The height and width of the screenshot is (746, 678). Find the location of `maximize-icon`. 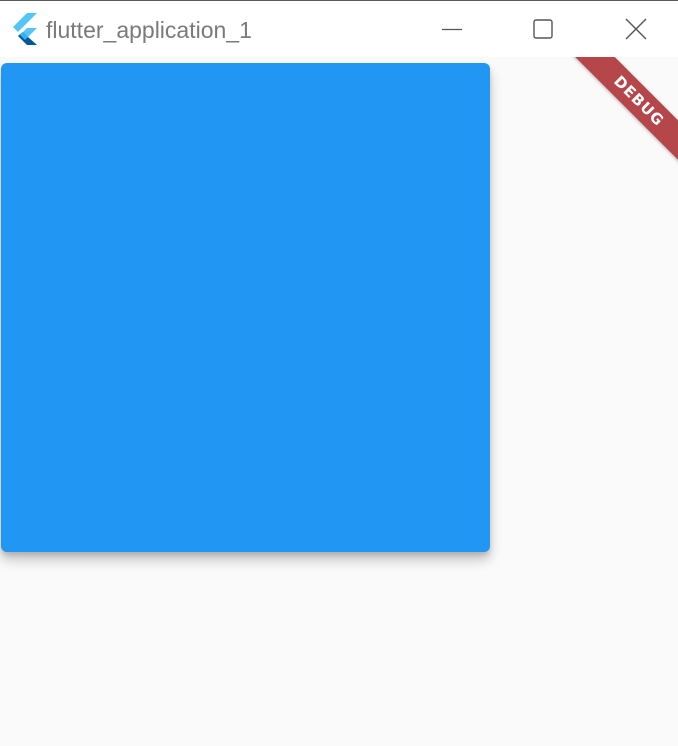

maximize-icon is located at coordinates (543, 29).